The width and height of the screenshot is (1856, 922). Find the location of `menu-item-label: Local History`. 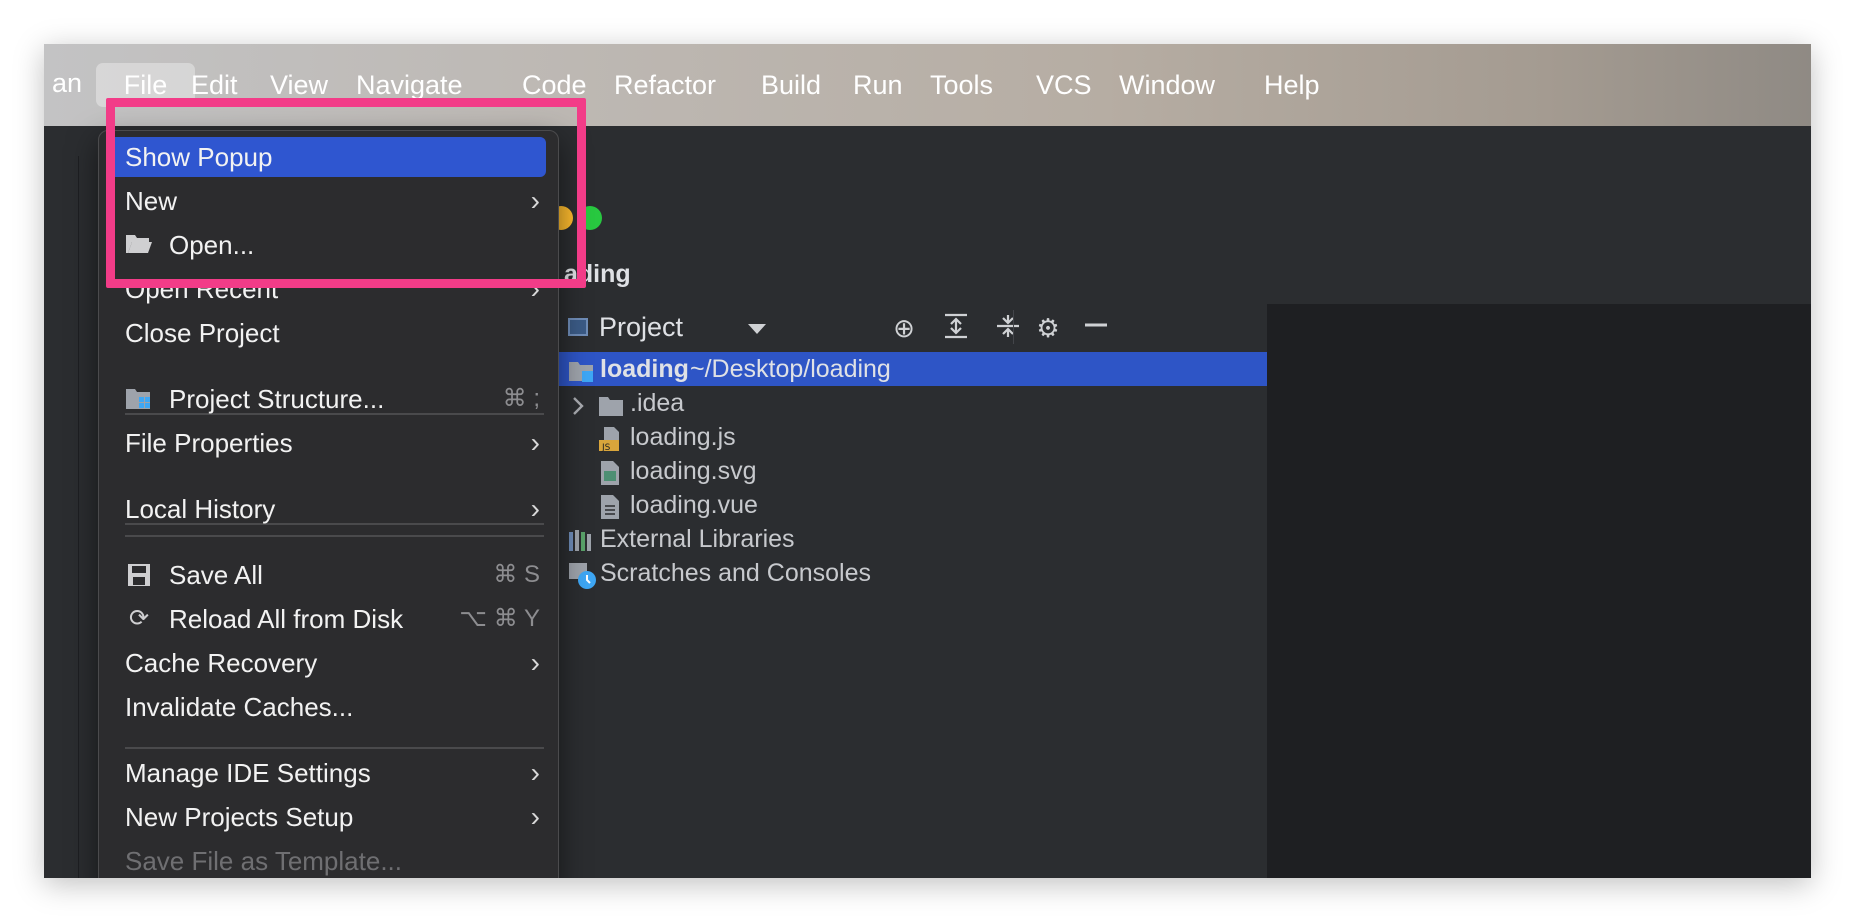

menu-item-label: Local History is located at coordinates (200, 509).